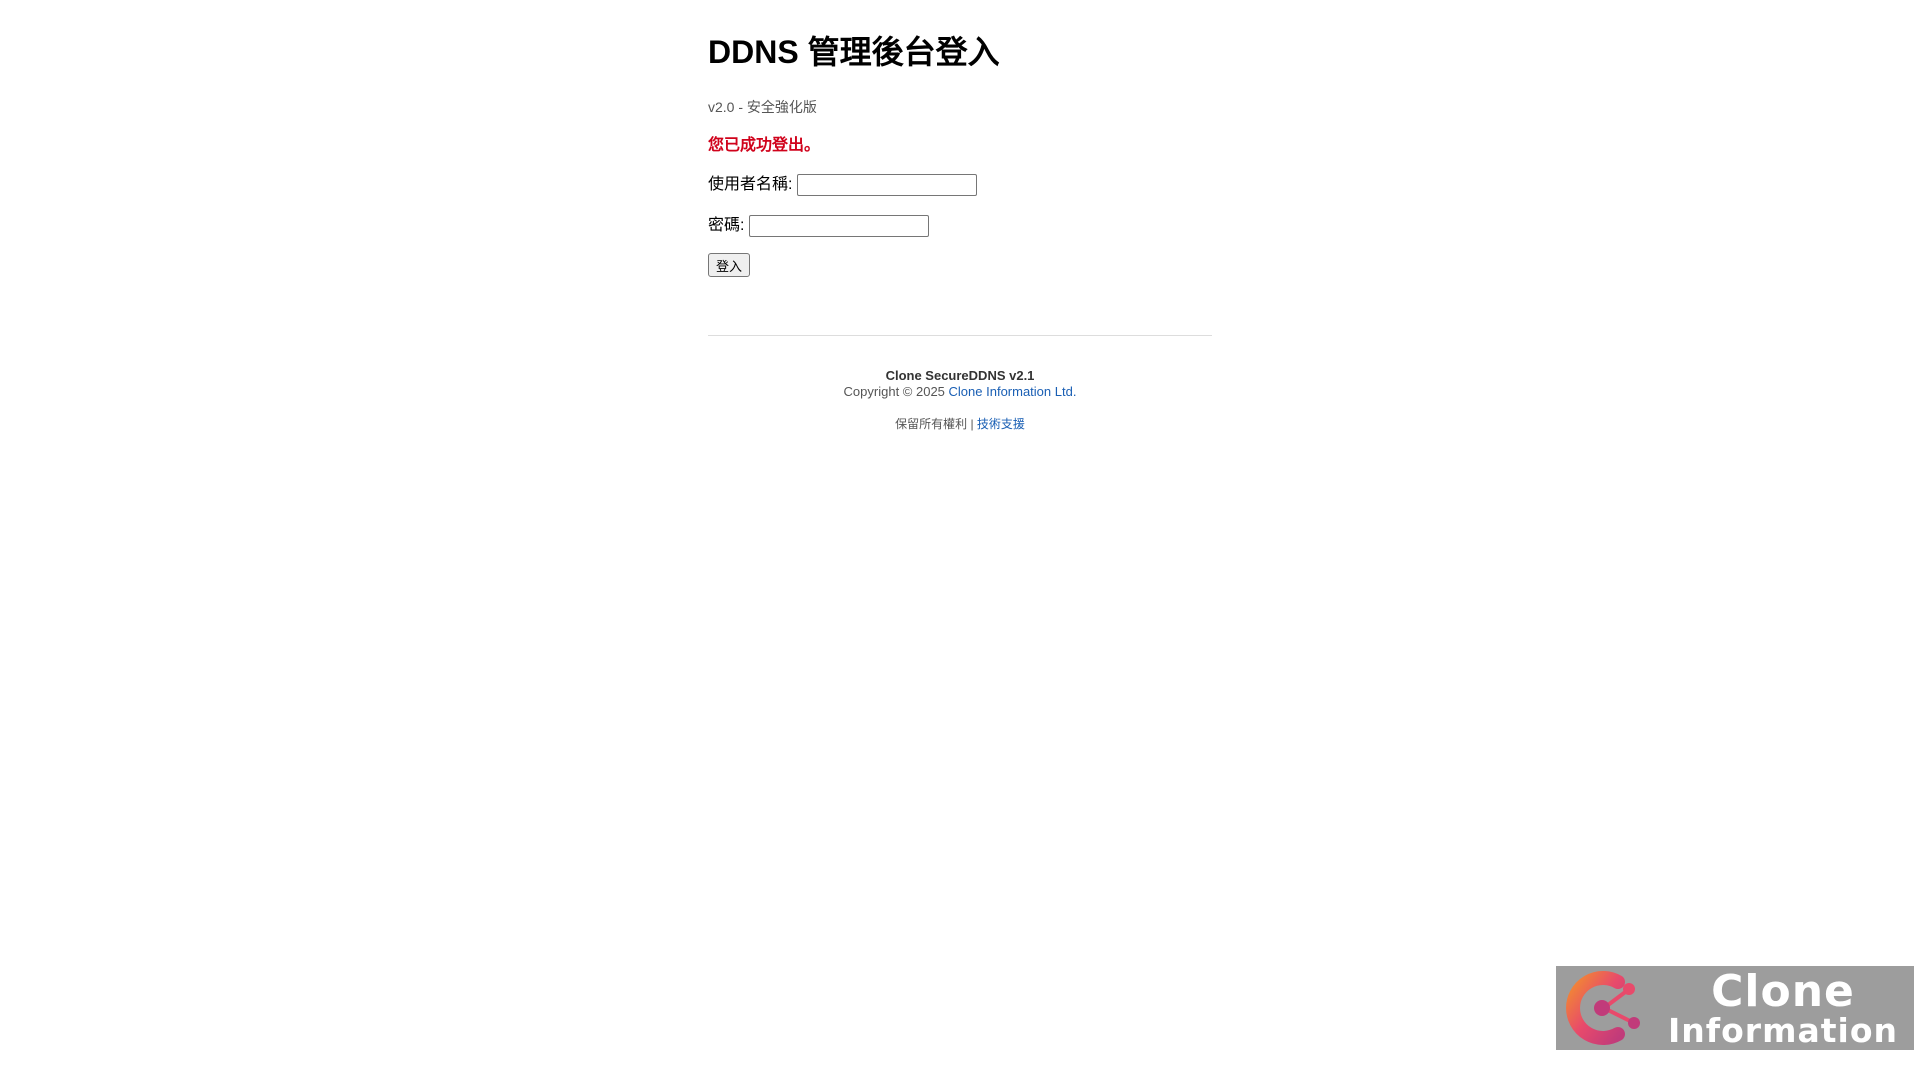  I want to click on status-message: 您已成功登出。, so click(764, 145).